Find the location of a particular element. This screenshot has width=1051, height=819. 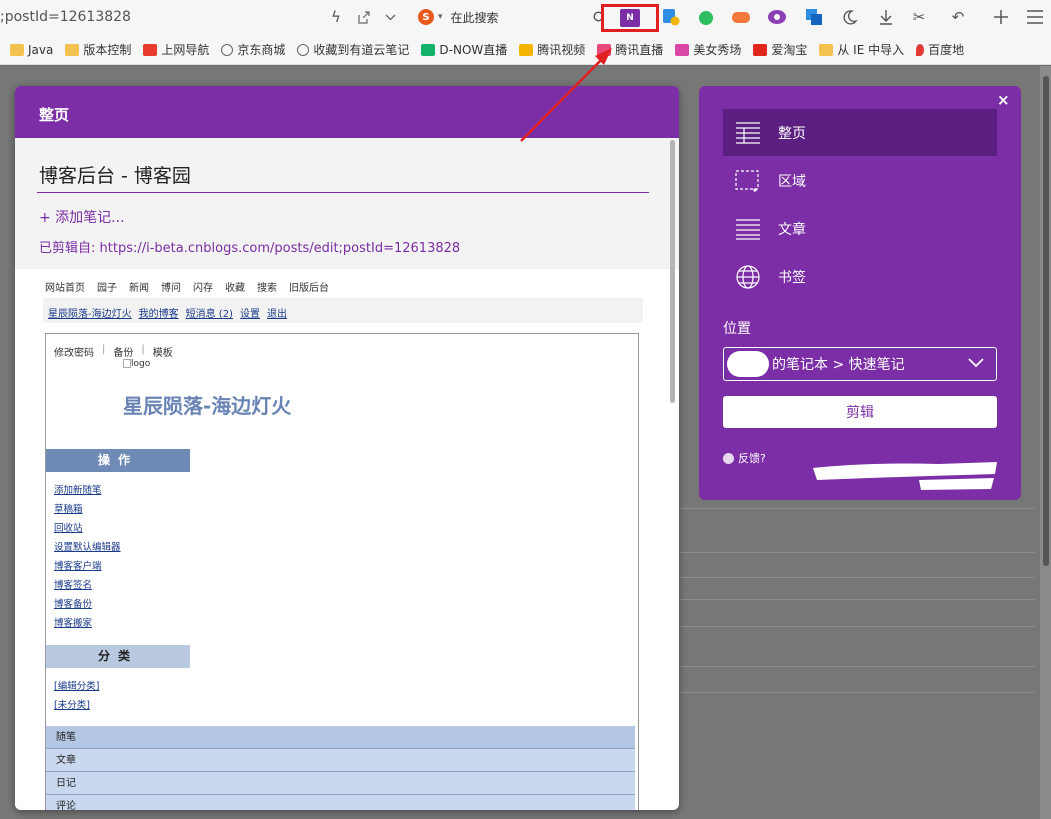

share-icon is located at coordinates (363, 17).